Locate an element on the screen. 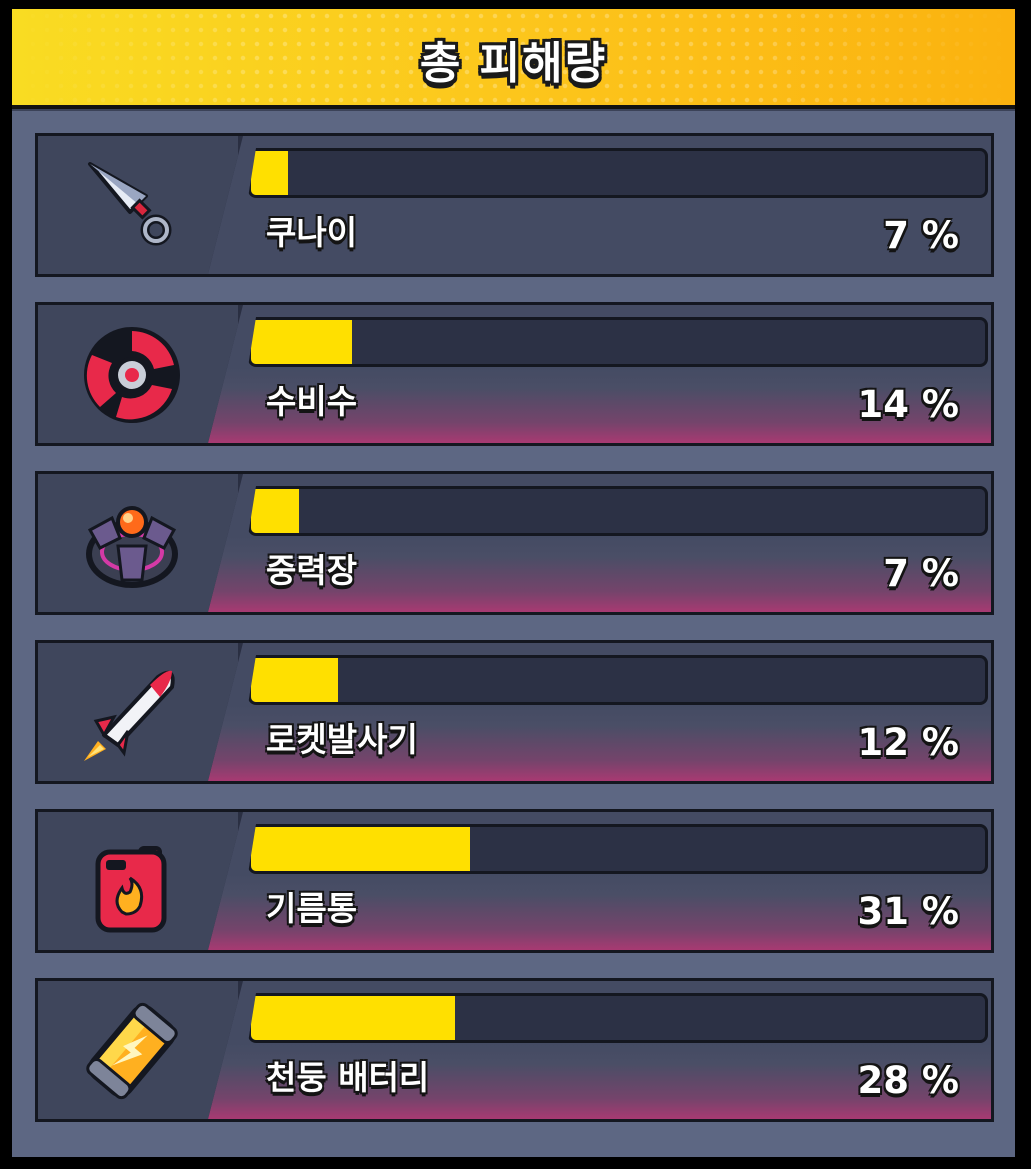 This screenshot has height=1169, width=1031. damage-row-thunder-battery: 천둥 배터리 28 % is located at coordinates (514, 1050).